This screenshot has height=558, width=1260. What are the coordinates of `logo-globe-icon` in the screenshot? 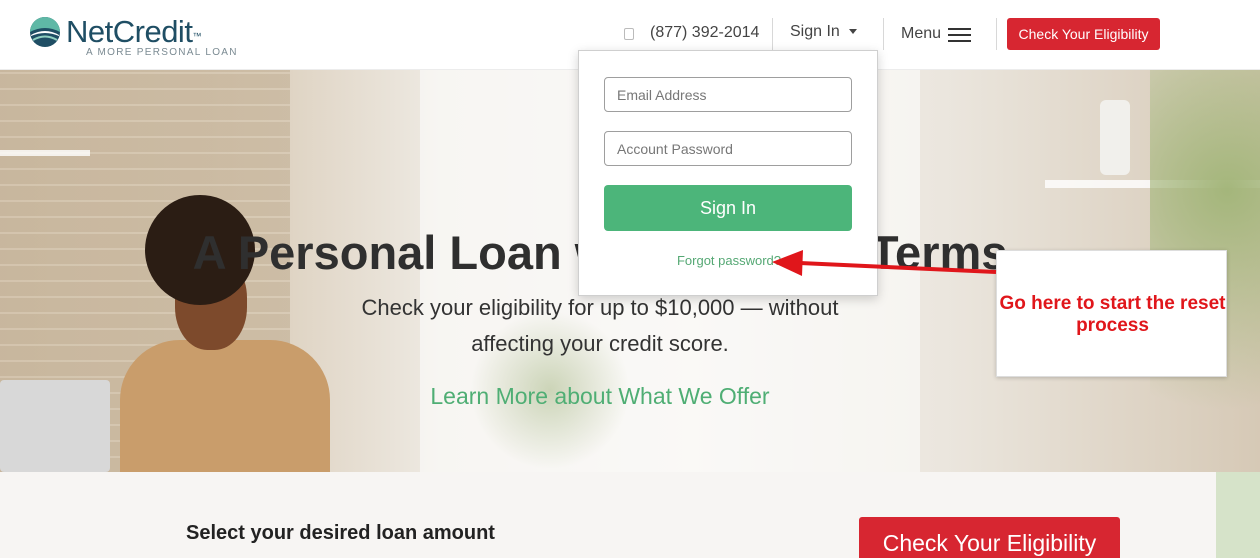 It's located at (45, 32).